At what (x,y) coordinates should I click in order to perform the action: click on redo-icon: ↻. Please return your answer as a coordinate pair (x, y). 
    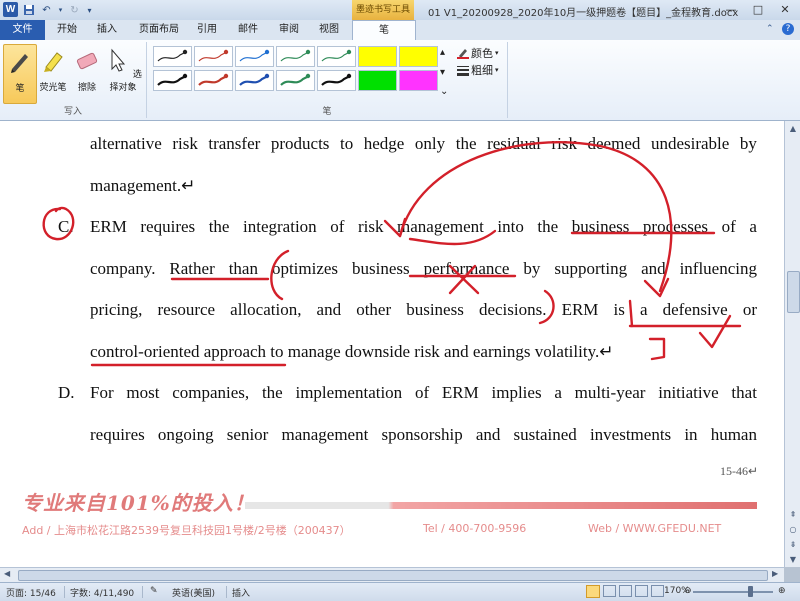
    Looking at the image, I should click on (74, 10).